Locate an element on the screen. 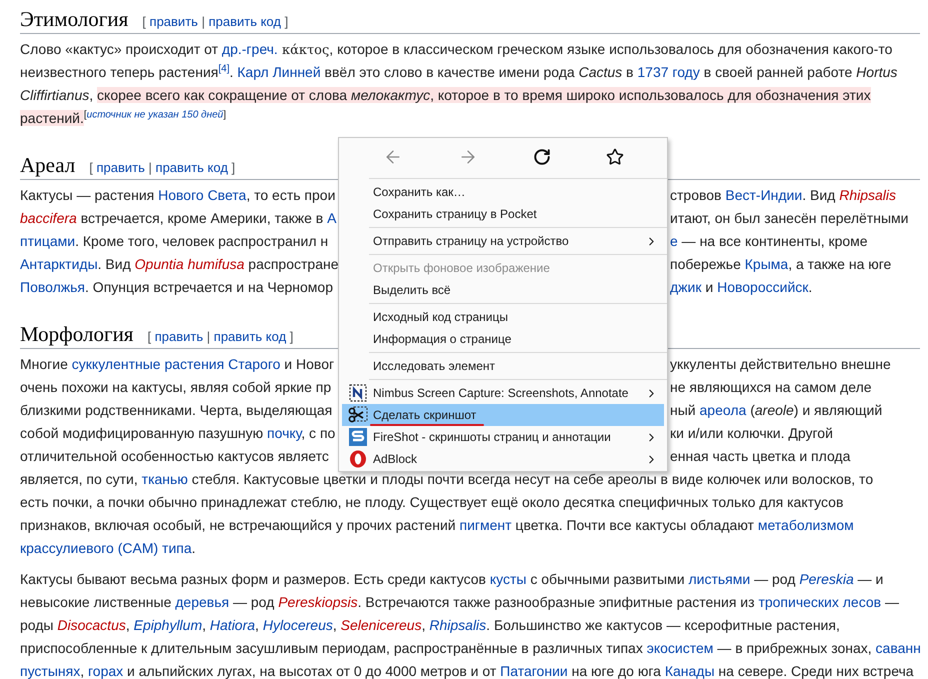  link: экосистем is located at coordinates (680, 648).